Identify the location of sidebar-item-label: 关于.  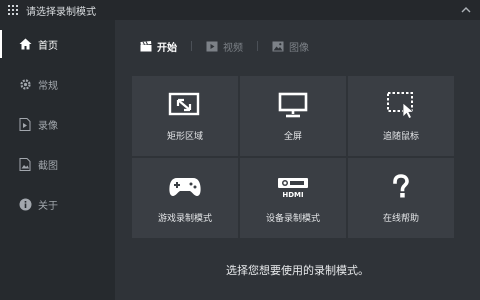
(48, 206).